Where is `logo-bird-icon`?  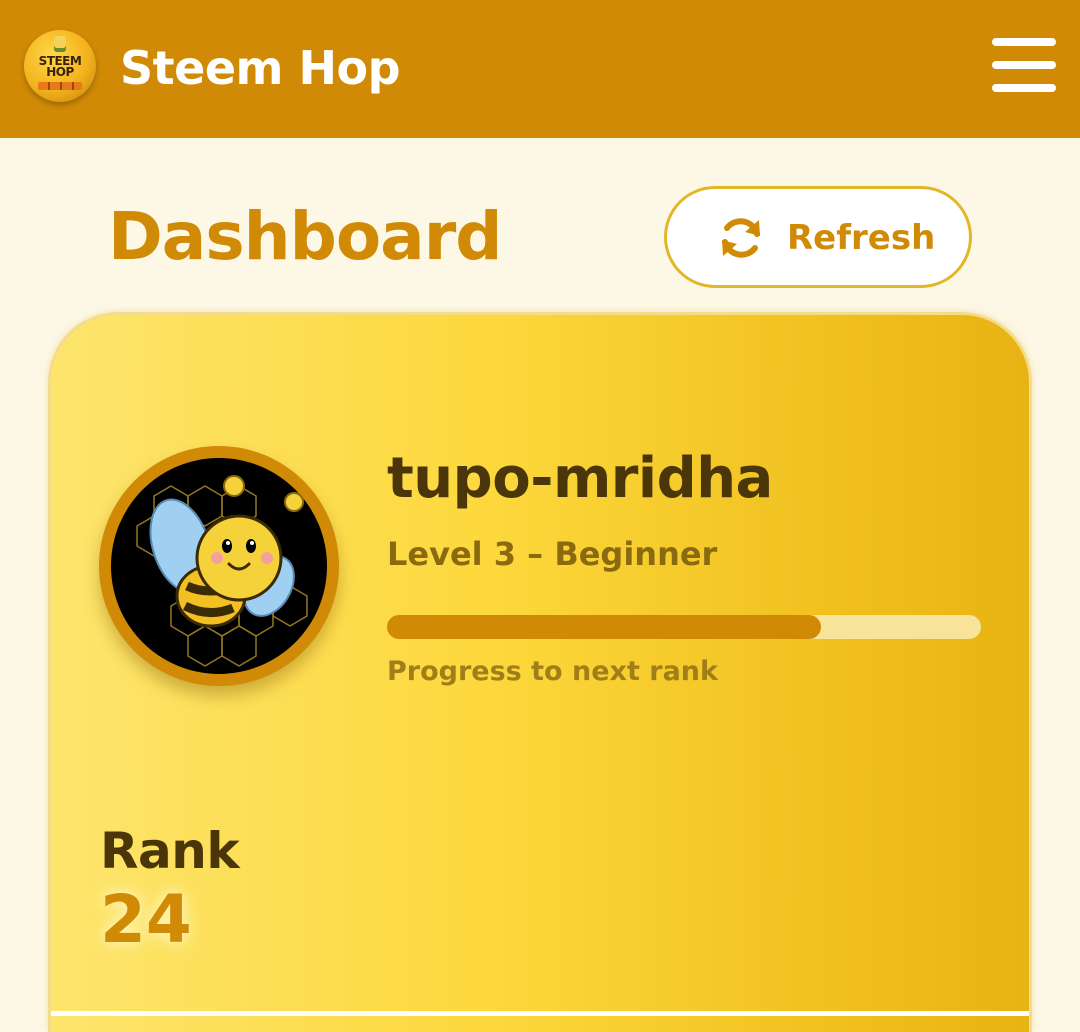 logo-bird-icon is located at coordinates (60, 44).